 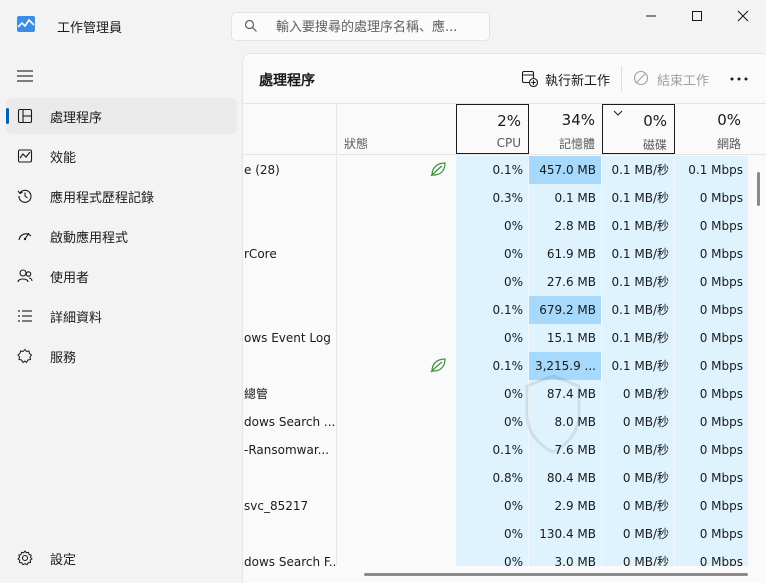 I want to click on performance-icon, so click(x=25, y=156).